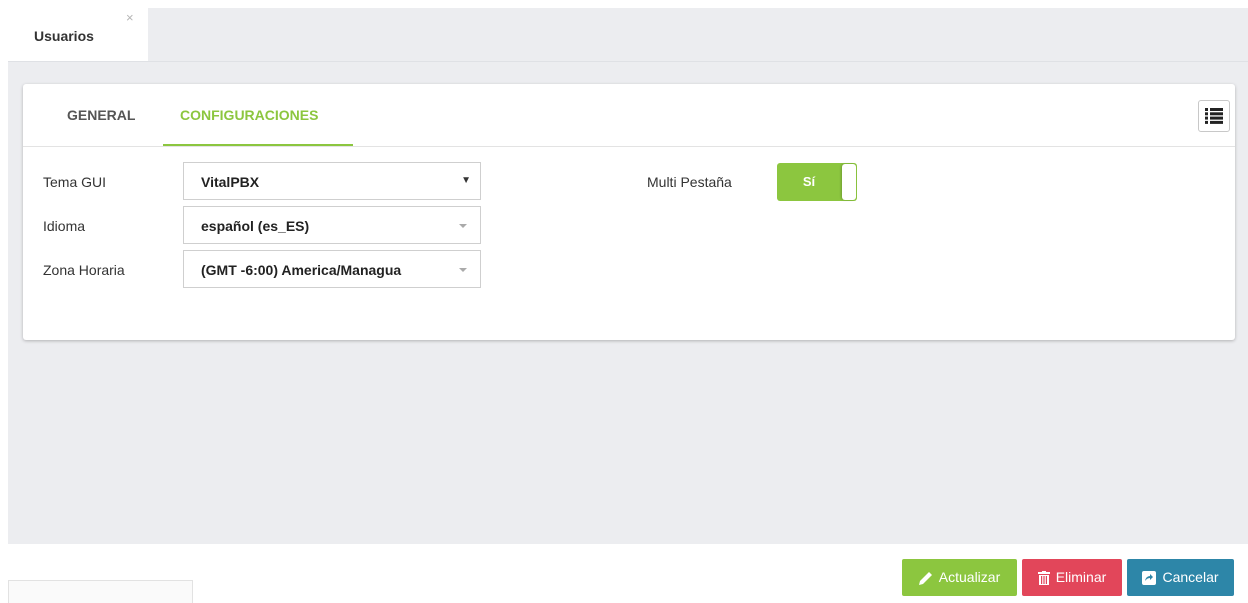 This screenshot has height=603, width=1248. I want to click on window-tab-bar: Usuarios ×, so click(628, 35).